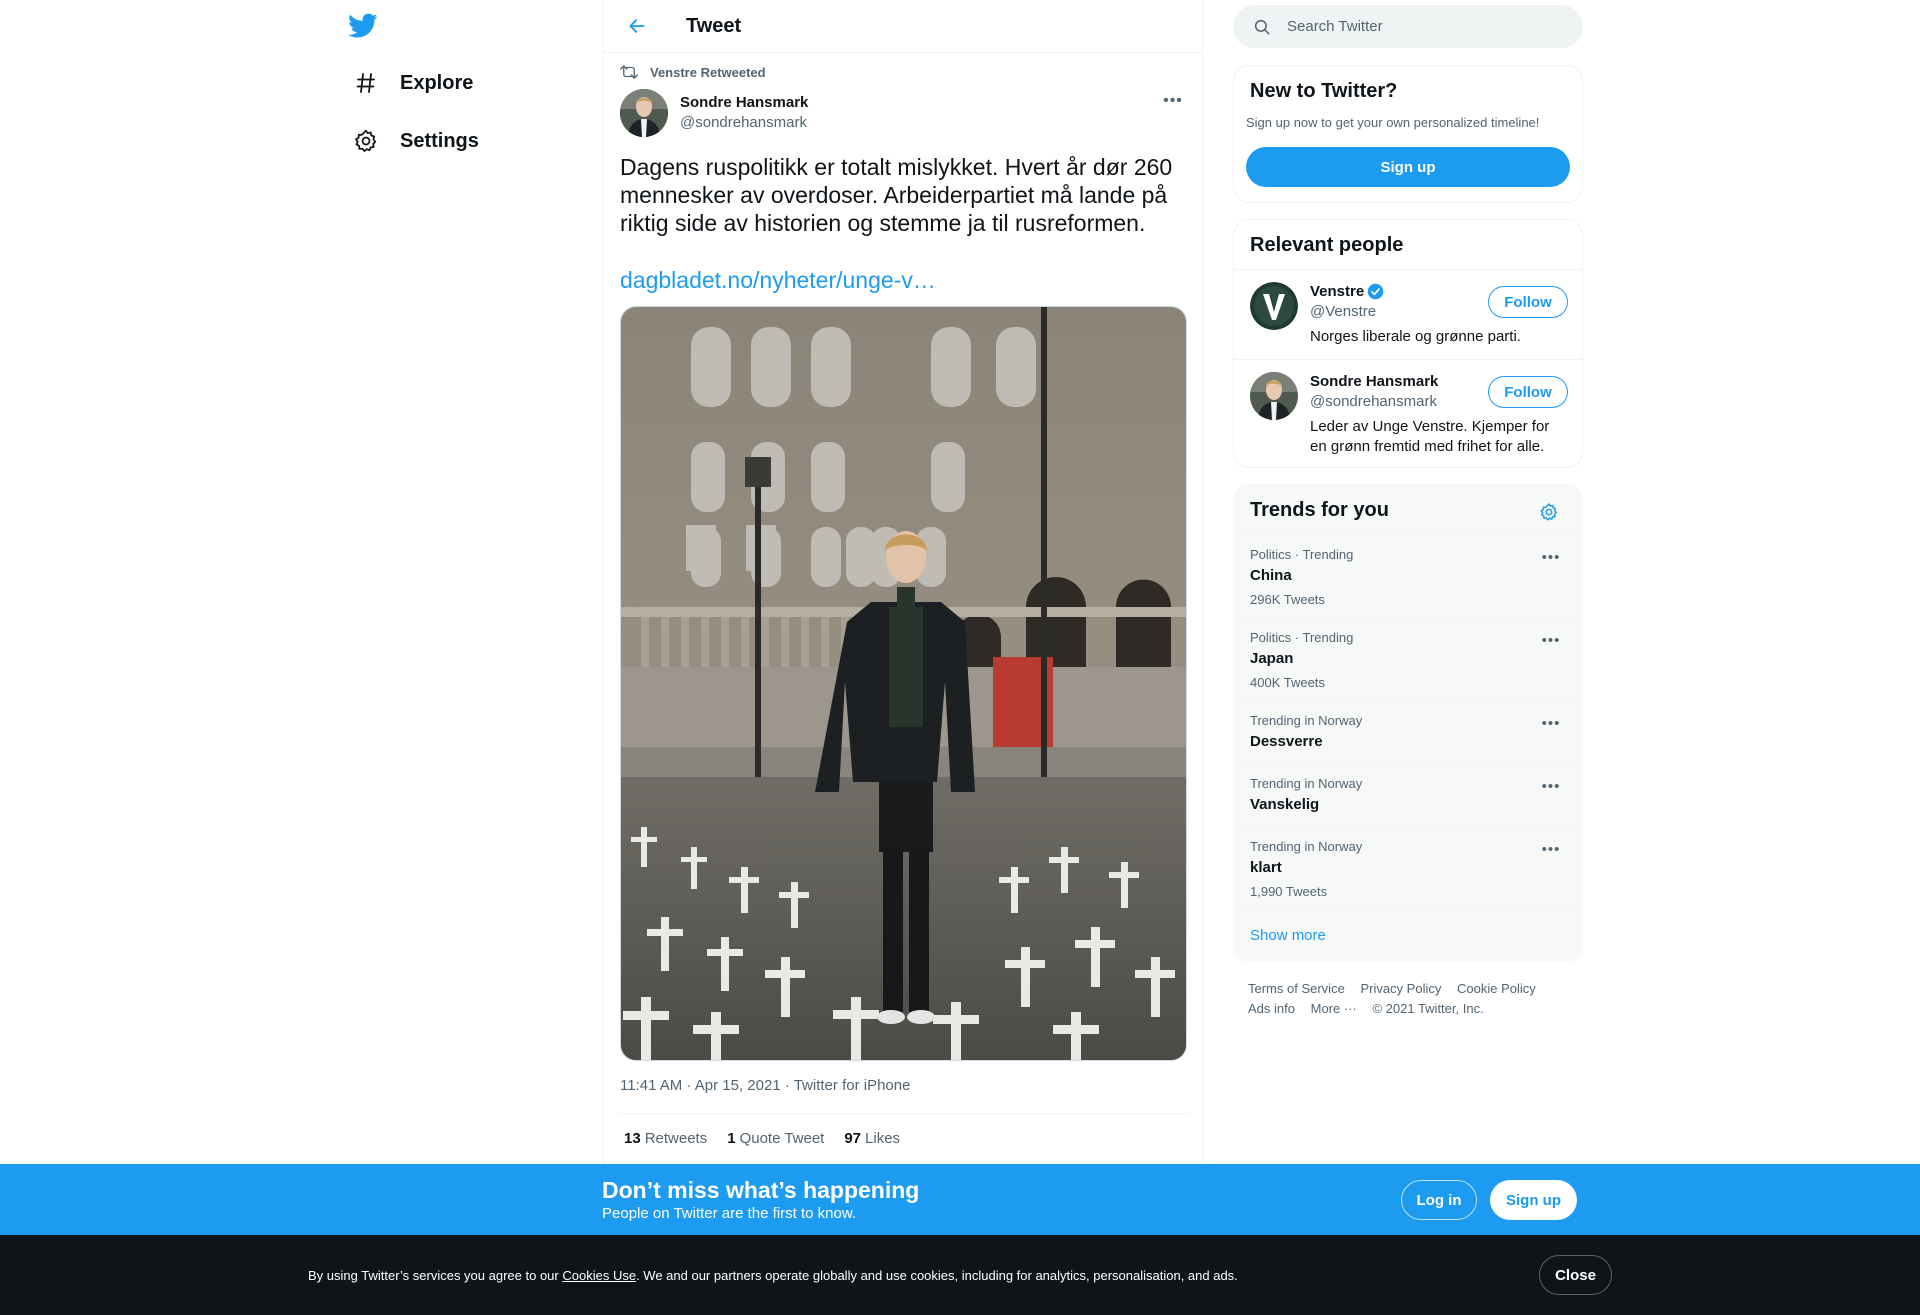  I want to click on nav-explore: Explore, so click(412, 83).